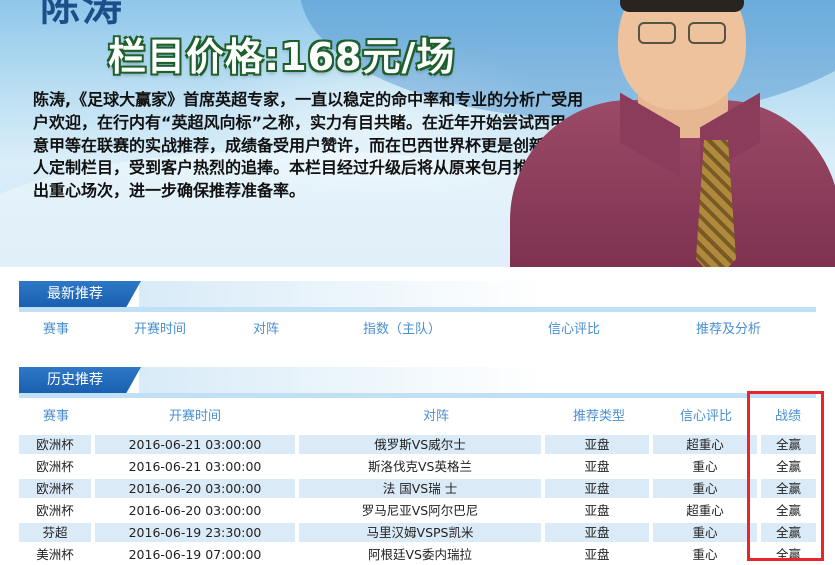 The height and width of the screenshot is (565, 835). Describe the element at coordinates (266, 329) in the screenshot. I see `latest-col-match: 对阵` at that location.